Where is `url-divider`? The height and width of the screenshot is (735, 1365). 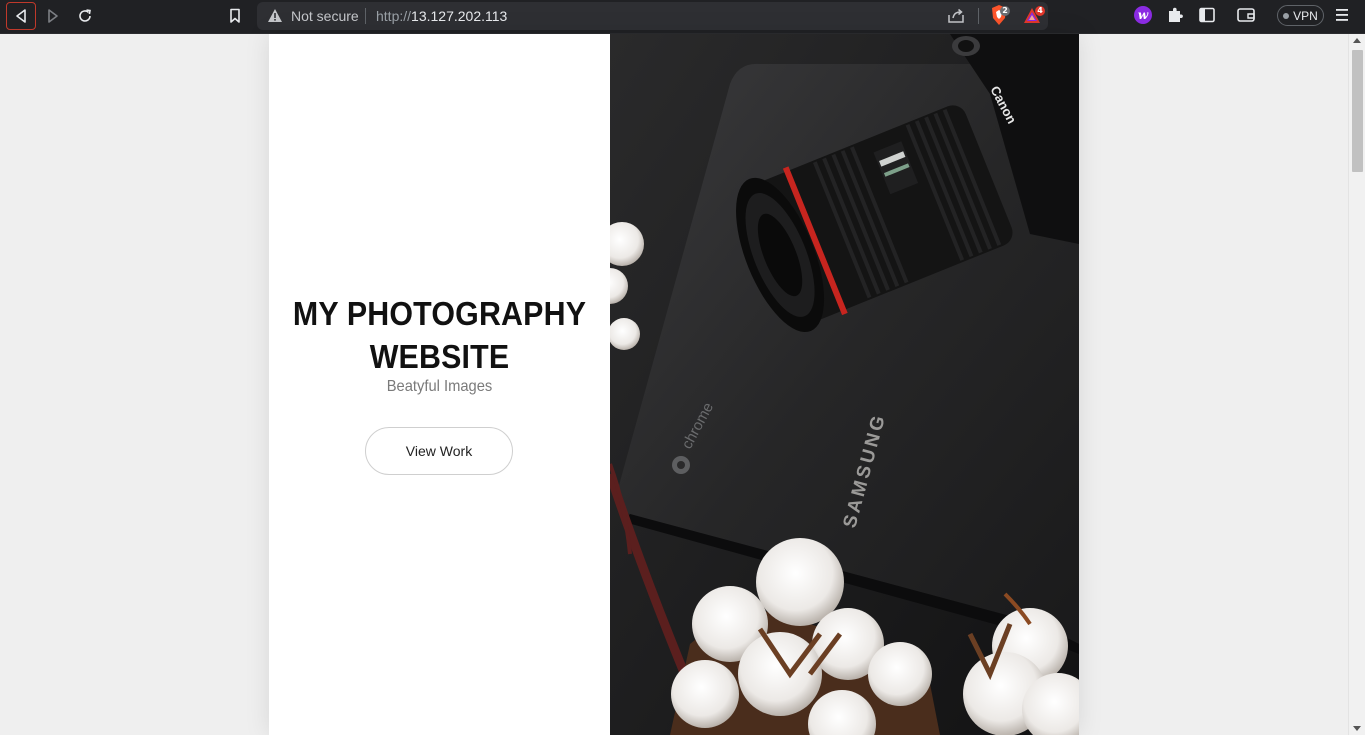
url-divider is located at coordinates (365, 16).